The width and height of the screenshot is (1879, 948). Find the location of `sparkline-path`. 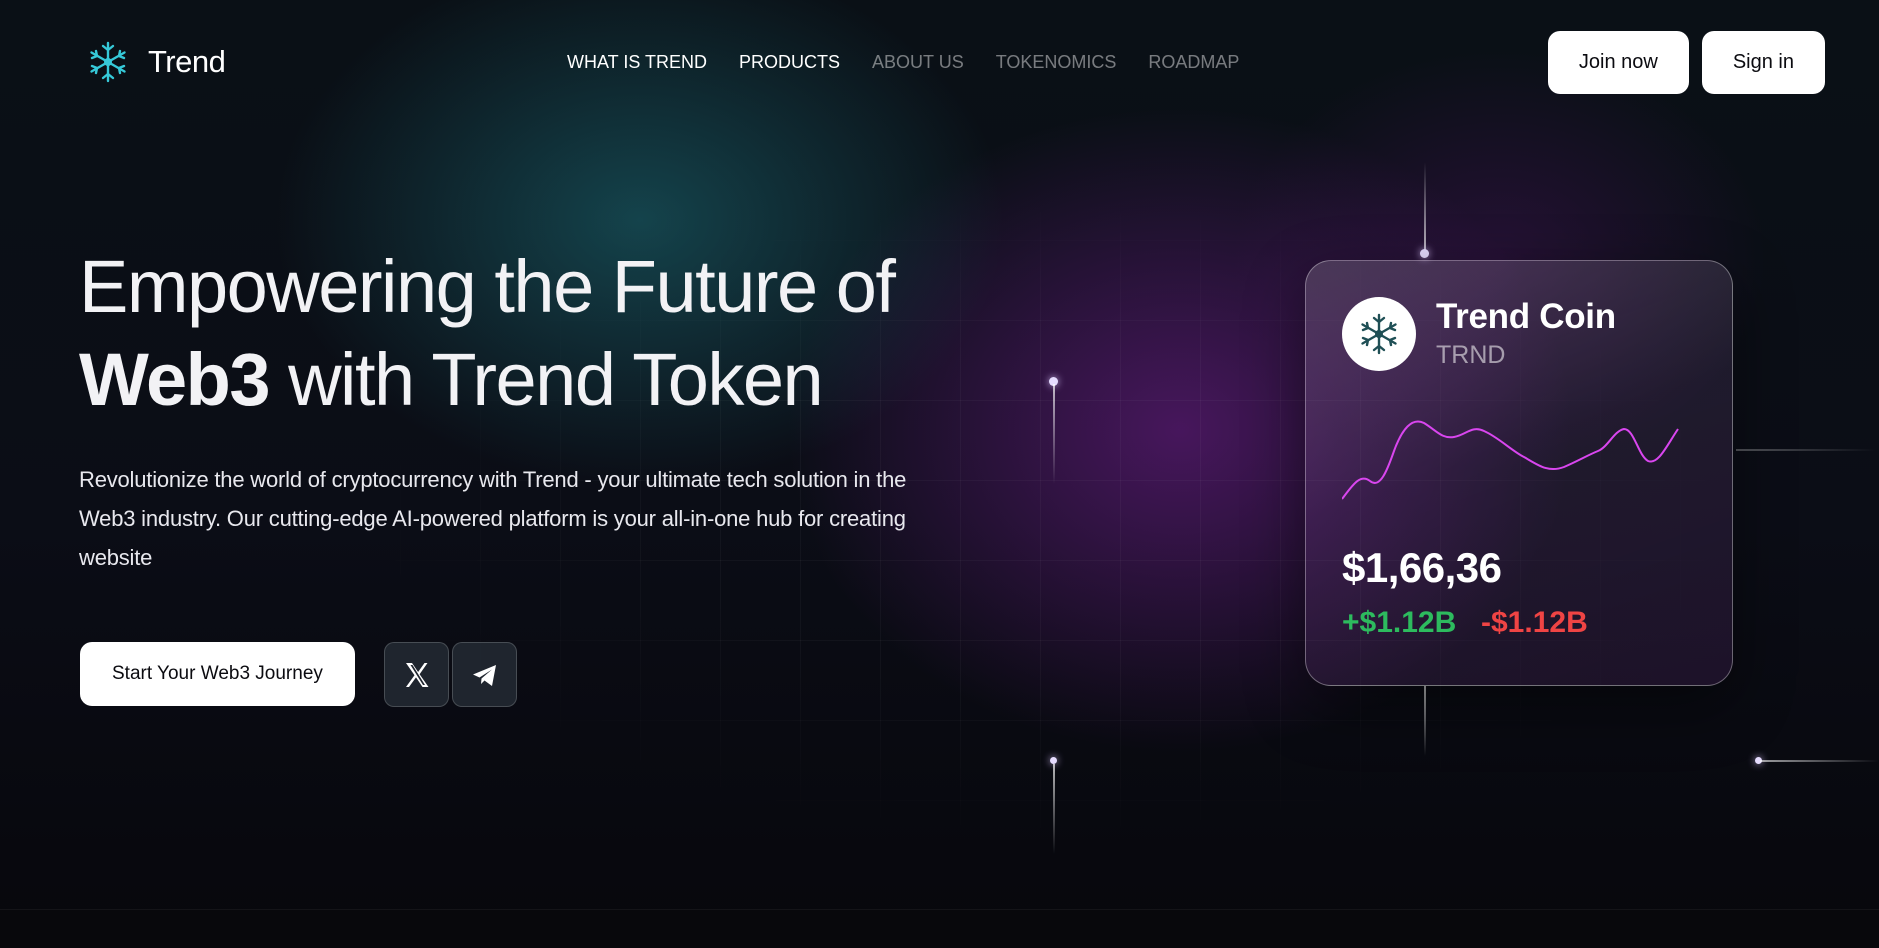

sparkline-path is located at coordinates (1510, 460).